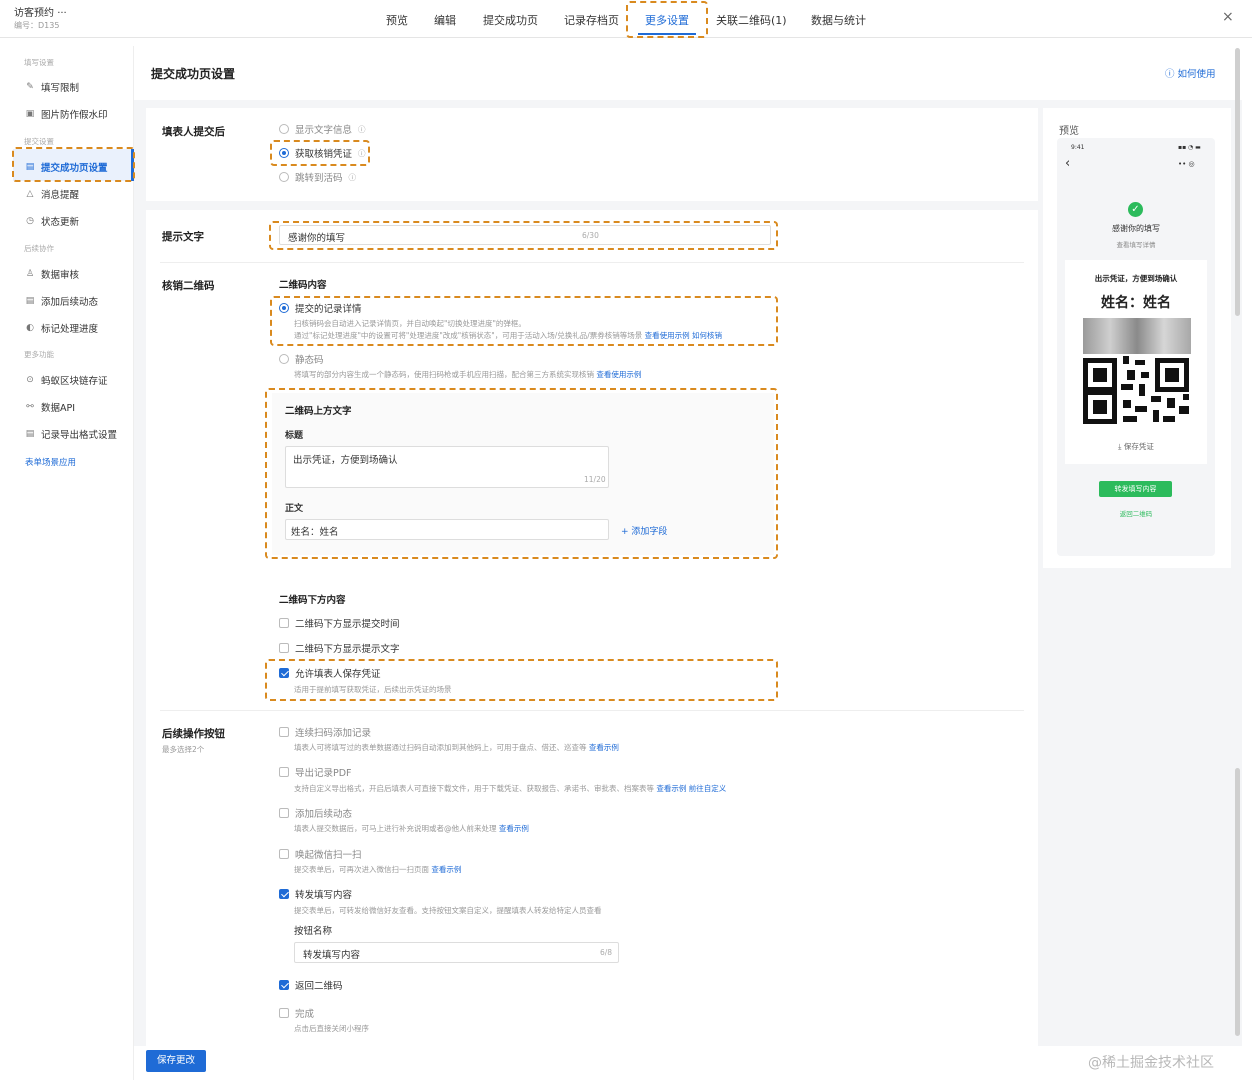 The height and width of the screenshot is (1080, 1252). What do you see at coordinates (317, 238) in the screenshot?
I see `tip-text-value: 感谢你的填写` at bounding box center [317, 238].